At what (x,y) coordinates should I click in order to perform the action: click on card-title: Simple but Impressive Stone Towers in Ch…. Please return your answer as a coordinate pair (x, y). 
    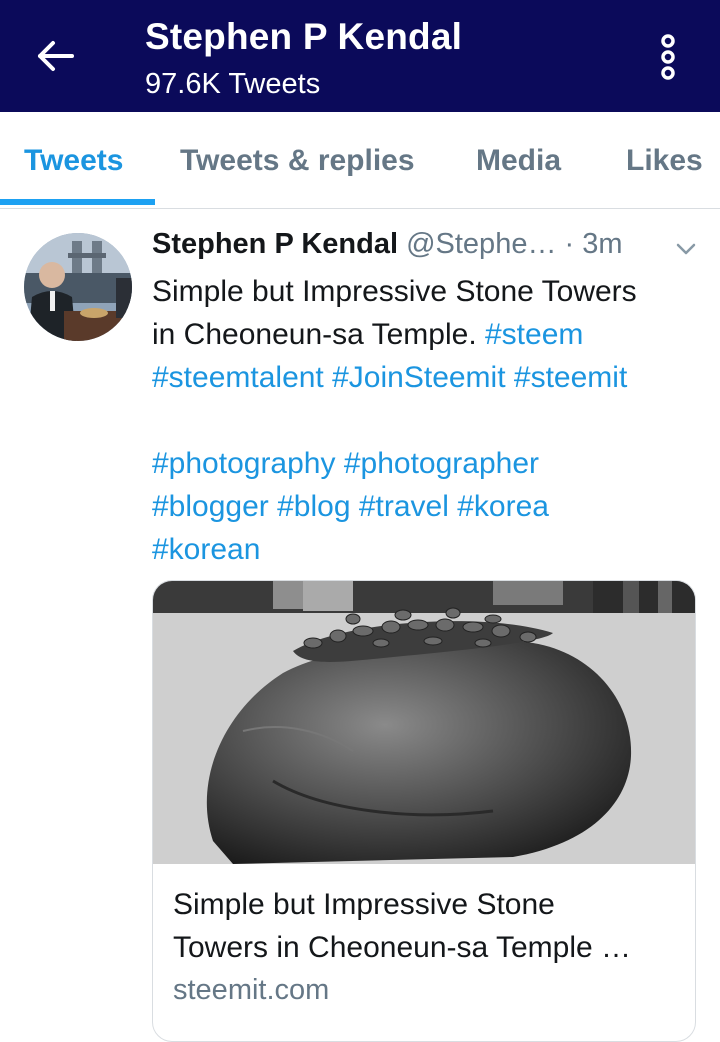
    Looking at the image, I should click on (428, 926).